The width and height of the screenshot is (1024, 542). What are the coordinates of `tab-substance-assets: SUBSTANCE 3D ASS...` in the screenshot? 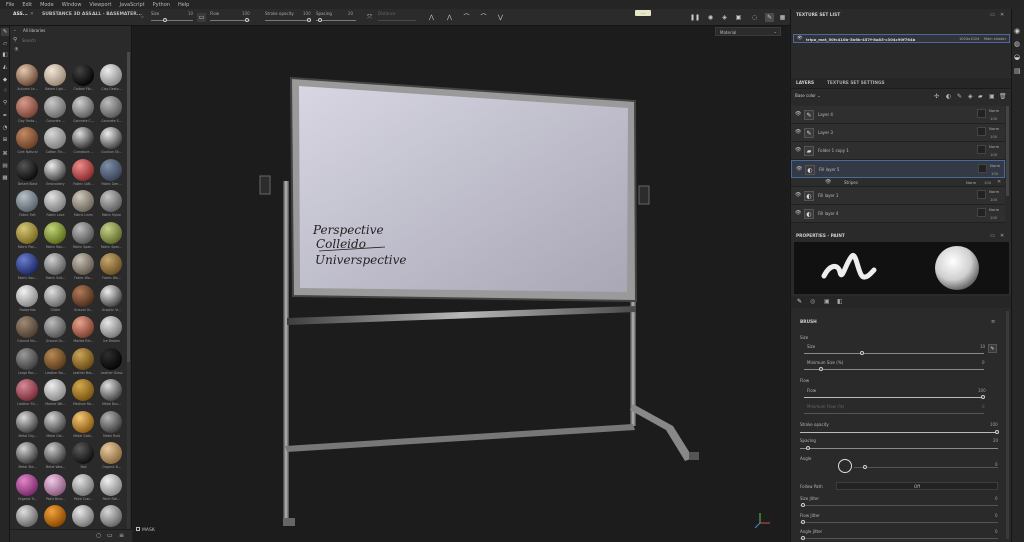 It's located at (69, 14).